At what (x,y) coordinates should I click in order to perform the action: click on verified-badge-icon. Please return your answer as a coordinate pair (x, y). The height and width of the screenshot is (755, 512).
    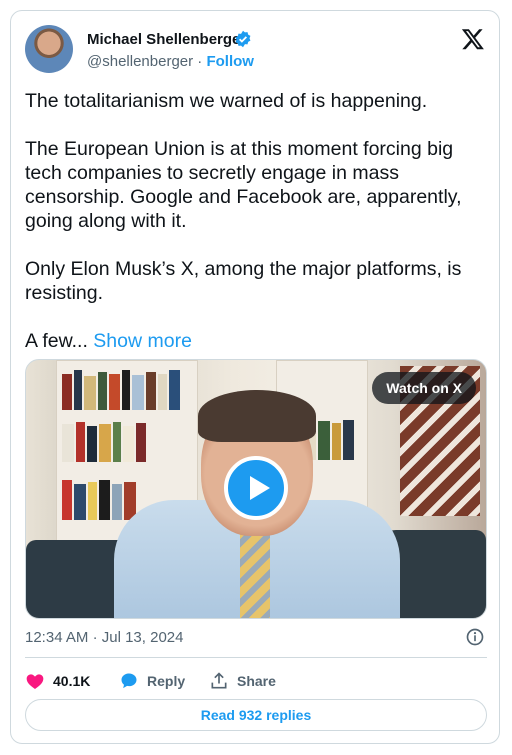
    Looking at the image, I should click on (243, 39).